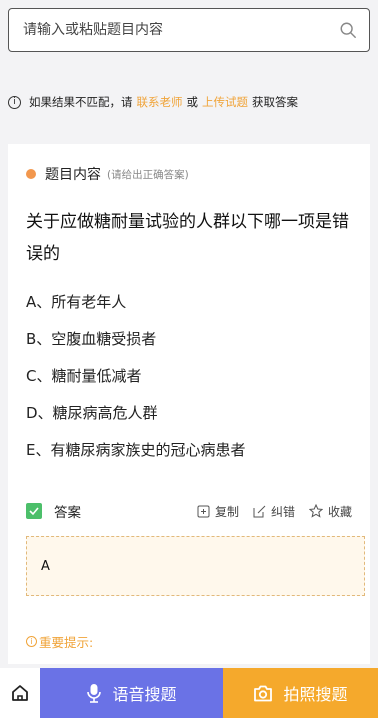  Describe the element at coordinates (339, 511) in the screenshot. I see `favorite-label: 收藏` at that location.